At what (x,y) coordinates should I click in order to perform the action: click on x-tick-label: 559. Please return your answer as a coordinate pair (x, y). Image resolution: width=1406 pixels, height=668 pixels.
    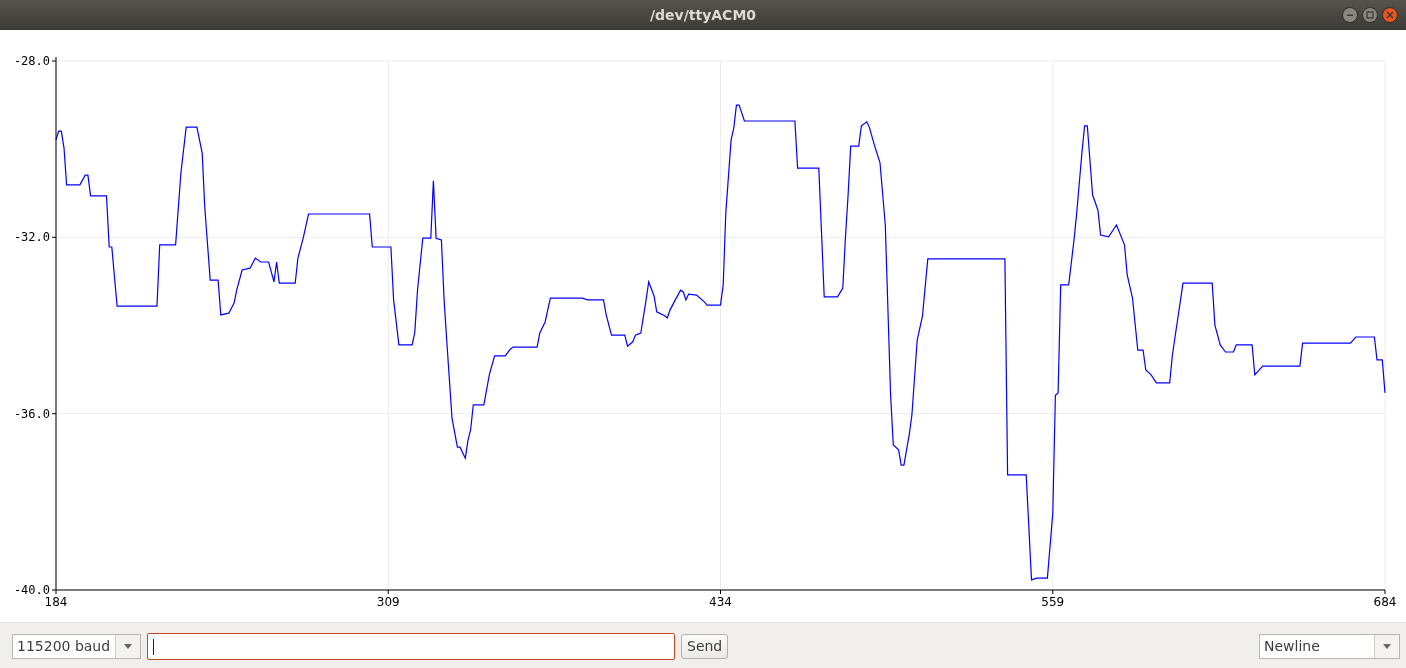
    Looking at the image, I should click on (1053, 602).